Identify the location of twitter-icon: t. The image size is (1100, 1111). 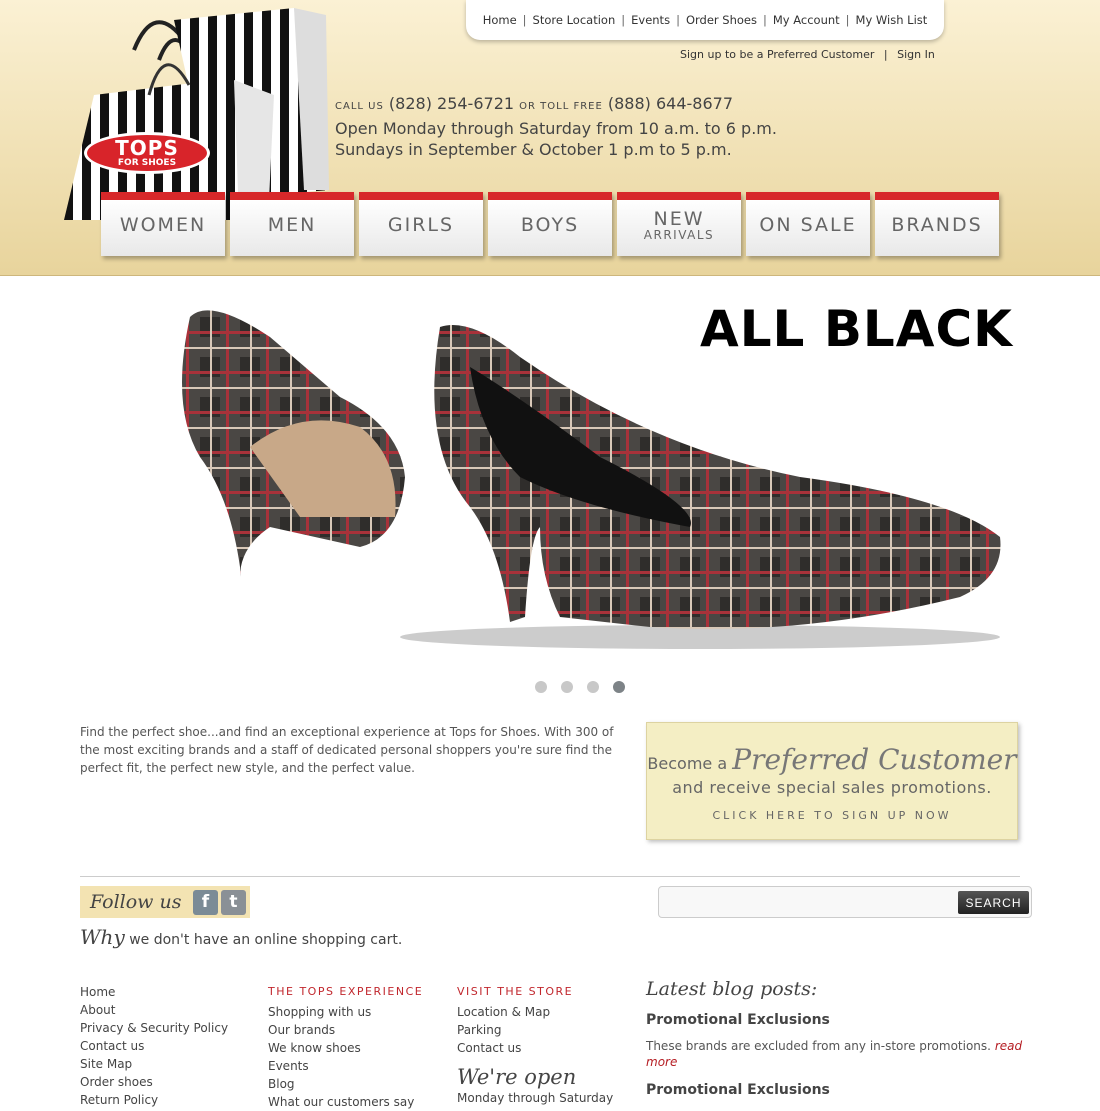
(233, 902).